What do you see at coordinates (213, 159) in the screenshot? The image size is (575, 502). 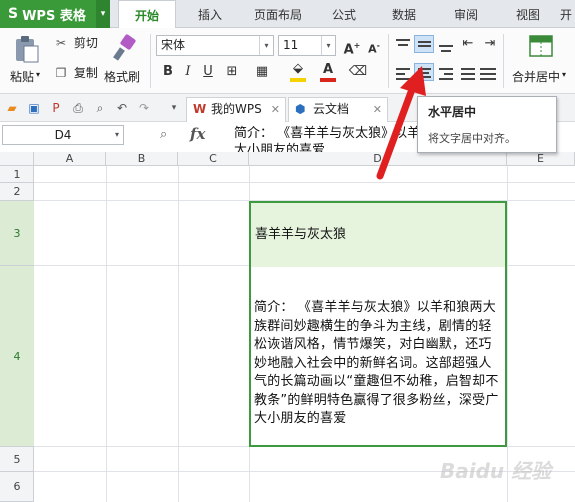 I see `column-header-c: C` at bounding box center [213, 159].